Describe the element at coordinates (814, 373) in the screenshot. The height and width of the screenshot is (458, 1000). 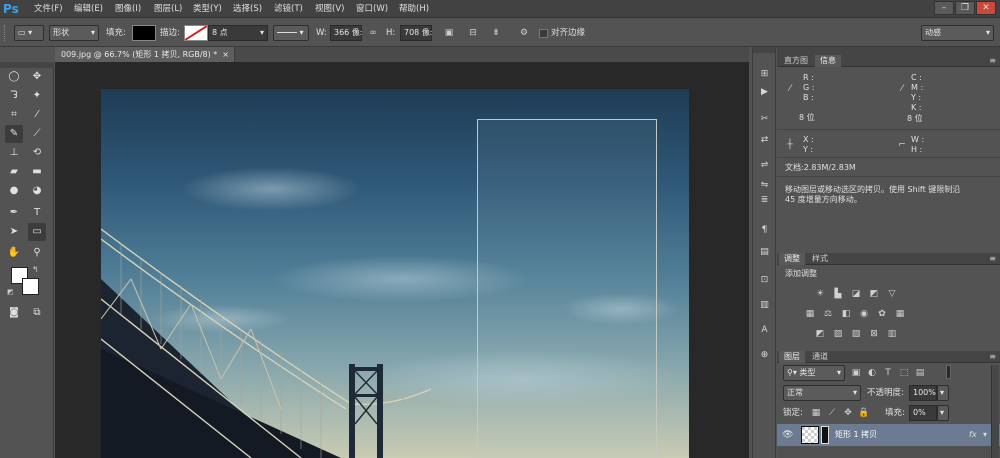
I see `layer-filter-select: ⚲▾ 类型 ▾` at that location.